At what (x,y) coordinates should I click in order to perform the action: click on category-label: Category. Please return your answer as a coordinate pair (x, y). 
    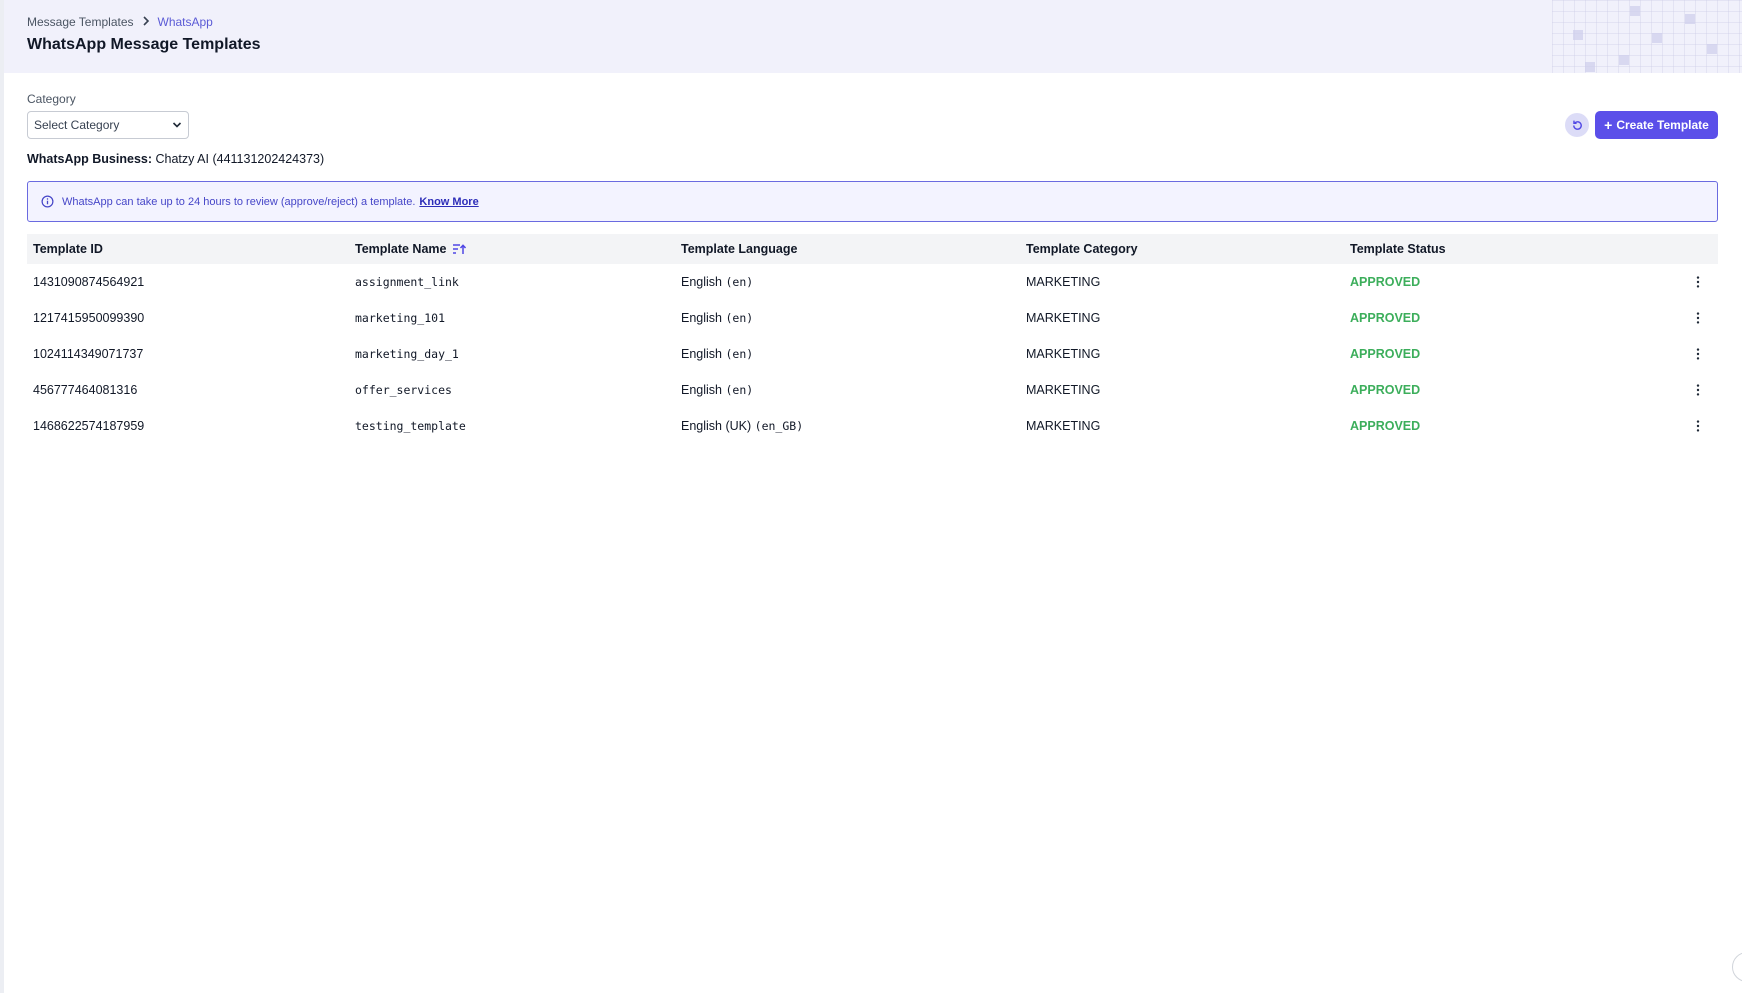
    Looking at the image, I should click on (51, 99).